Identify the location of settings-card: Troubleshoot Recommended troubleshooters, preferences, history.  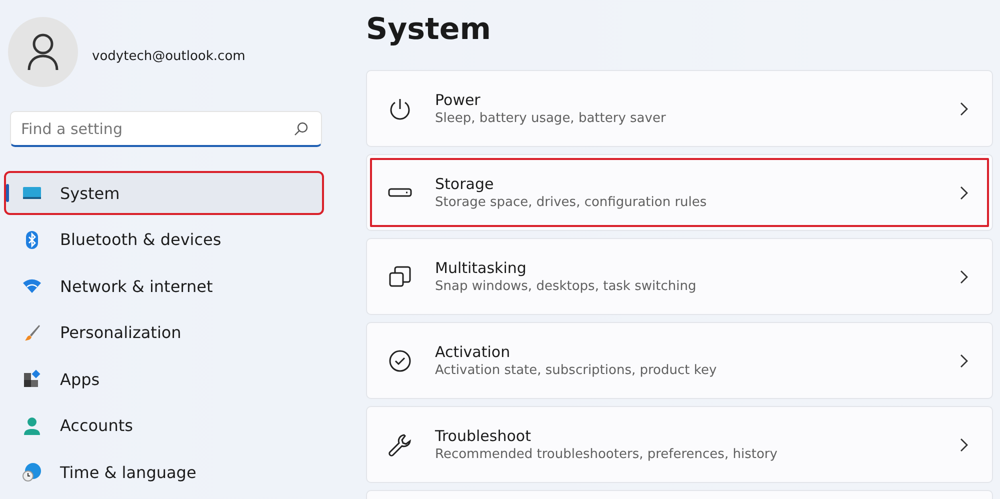
(679, 444).